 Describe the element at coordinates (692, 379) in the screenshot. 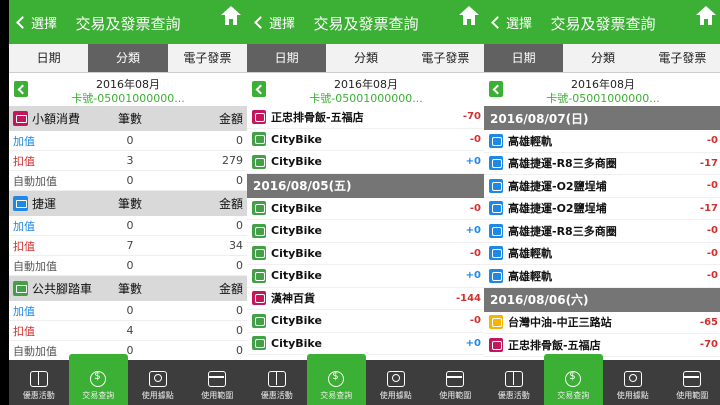

I see `card-icon` at that location.